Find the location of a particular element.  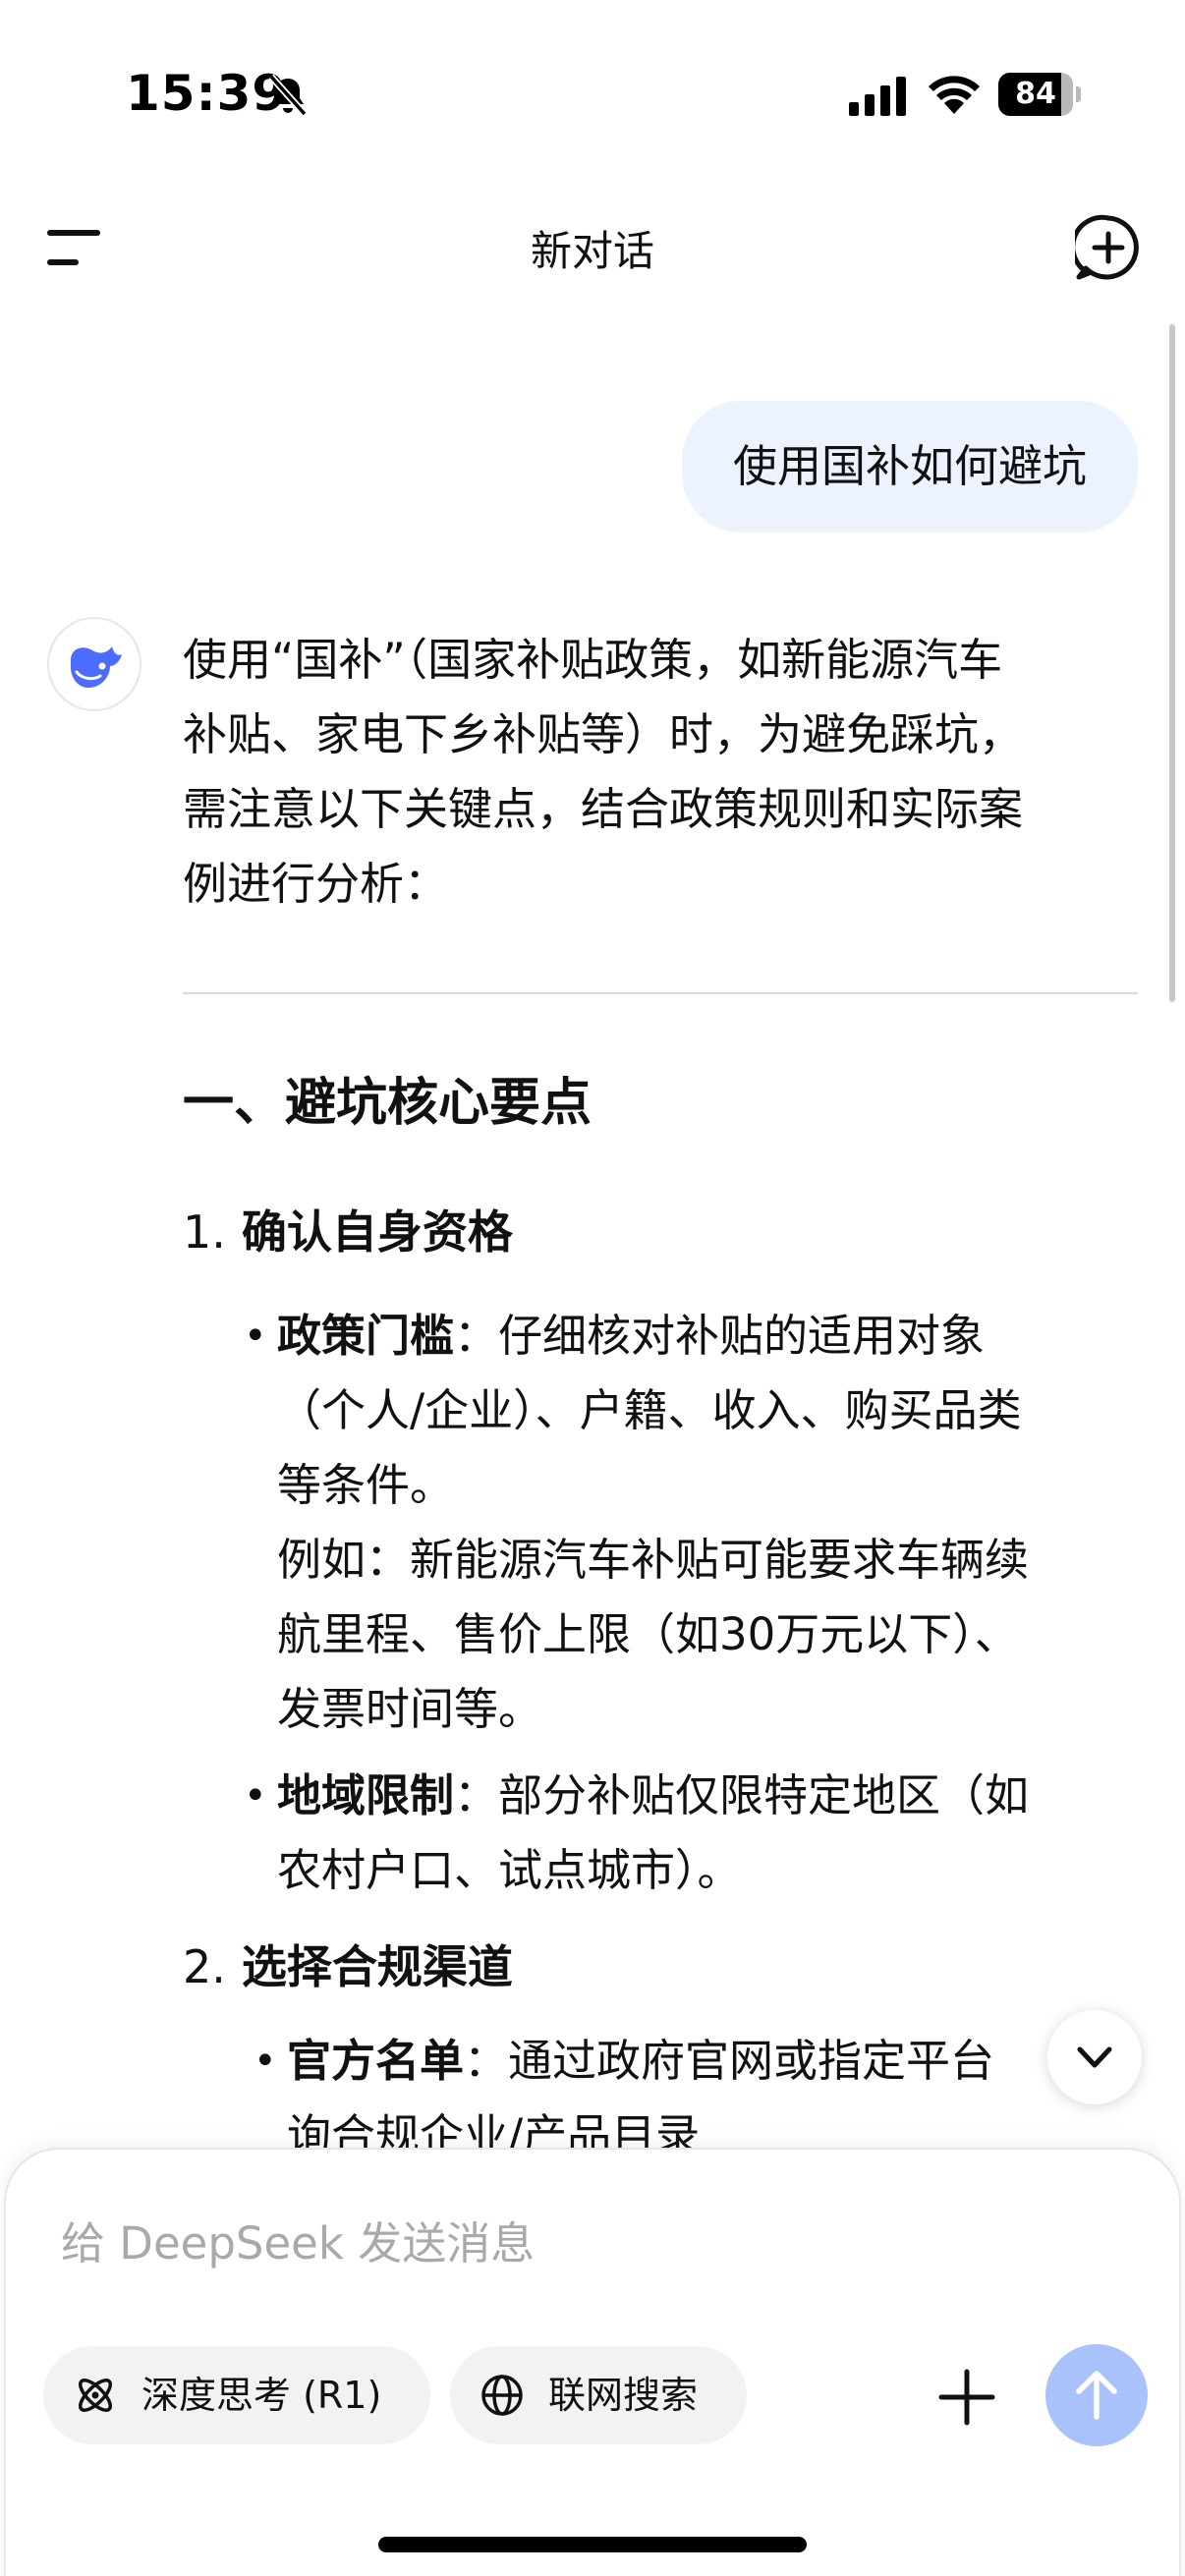

list-item-title: 确认自身资格 is located at coordinates (377, 1232).